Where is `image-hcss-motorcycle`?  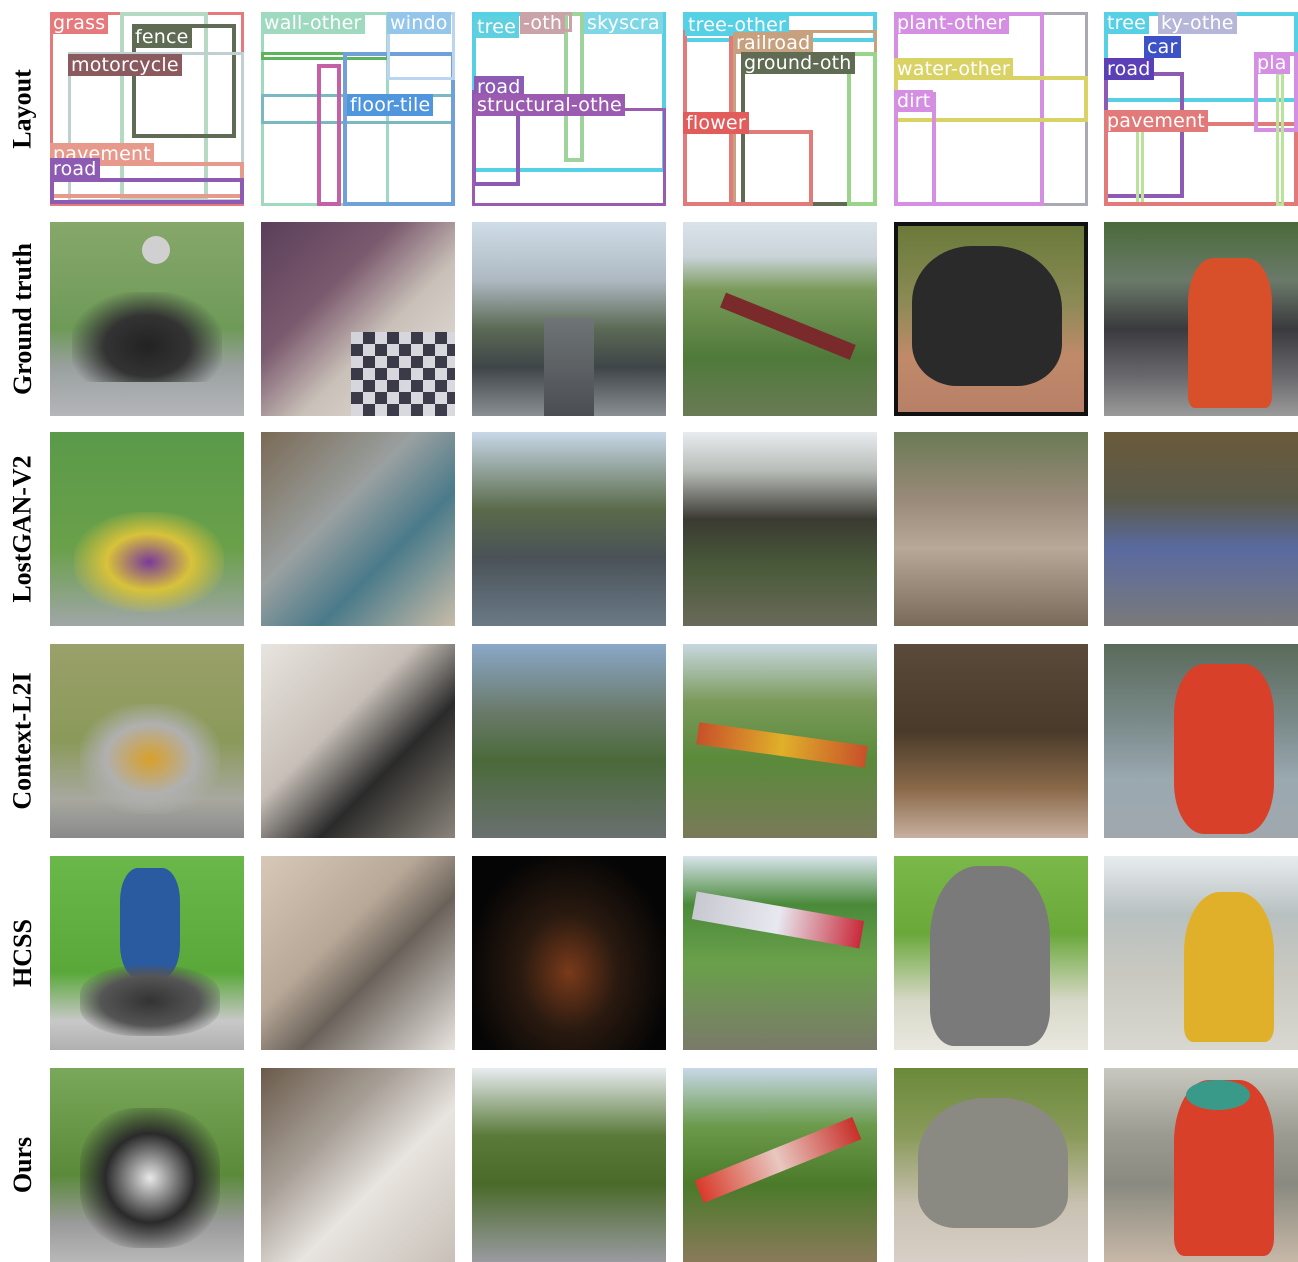
image-hcss-motorcycle is located at coordinates (147, 953).